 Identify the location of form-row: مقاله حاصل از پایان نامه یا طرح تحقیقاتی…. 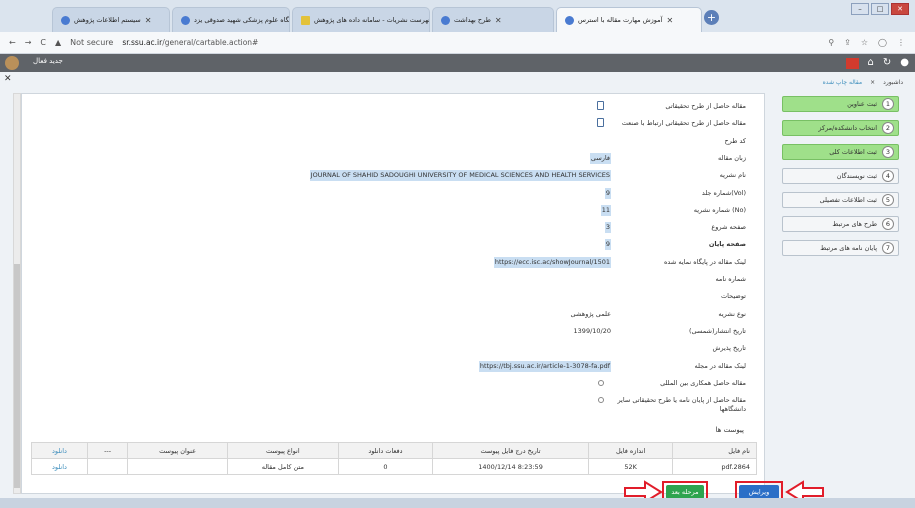
(393, 402).